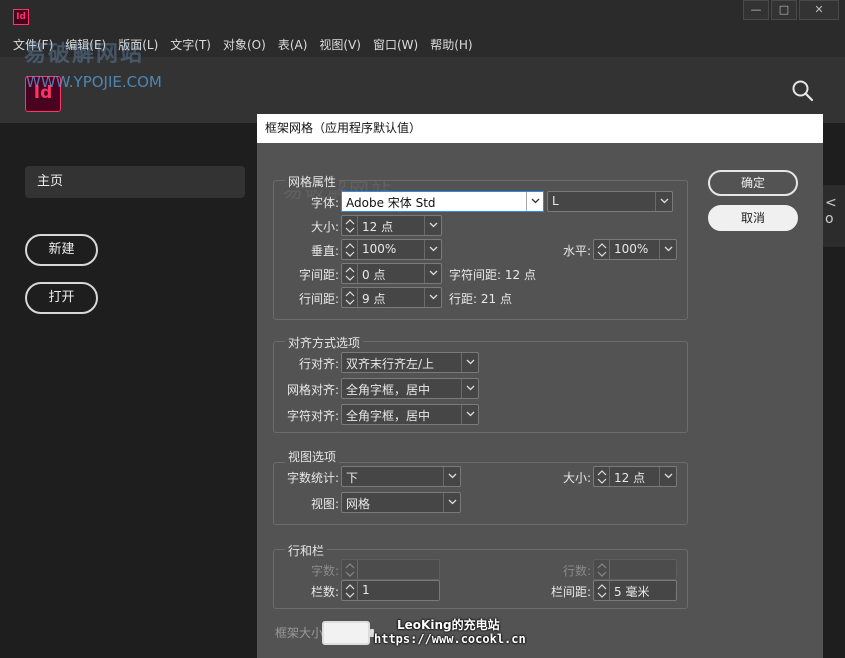 Image resolution: width=845 pixels, height=658 pixels. I want to click on window-controls: — □ ✕, so click(790, 10).